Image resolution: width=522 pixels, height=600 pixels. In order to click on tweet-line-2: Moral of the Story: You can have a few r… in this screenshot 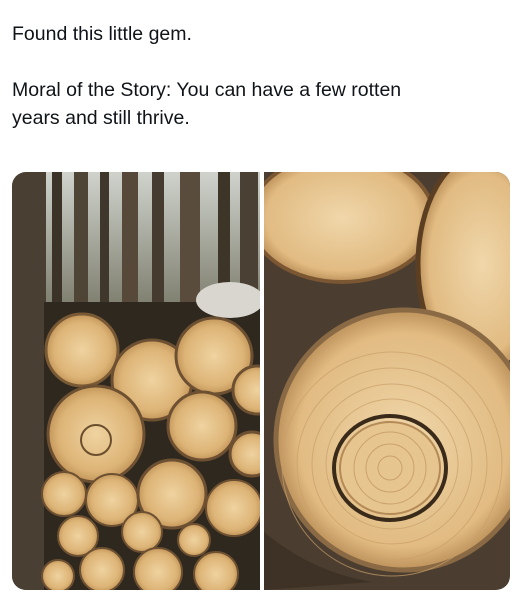, I will do `click(207, 90)`.